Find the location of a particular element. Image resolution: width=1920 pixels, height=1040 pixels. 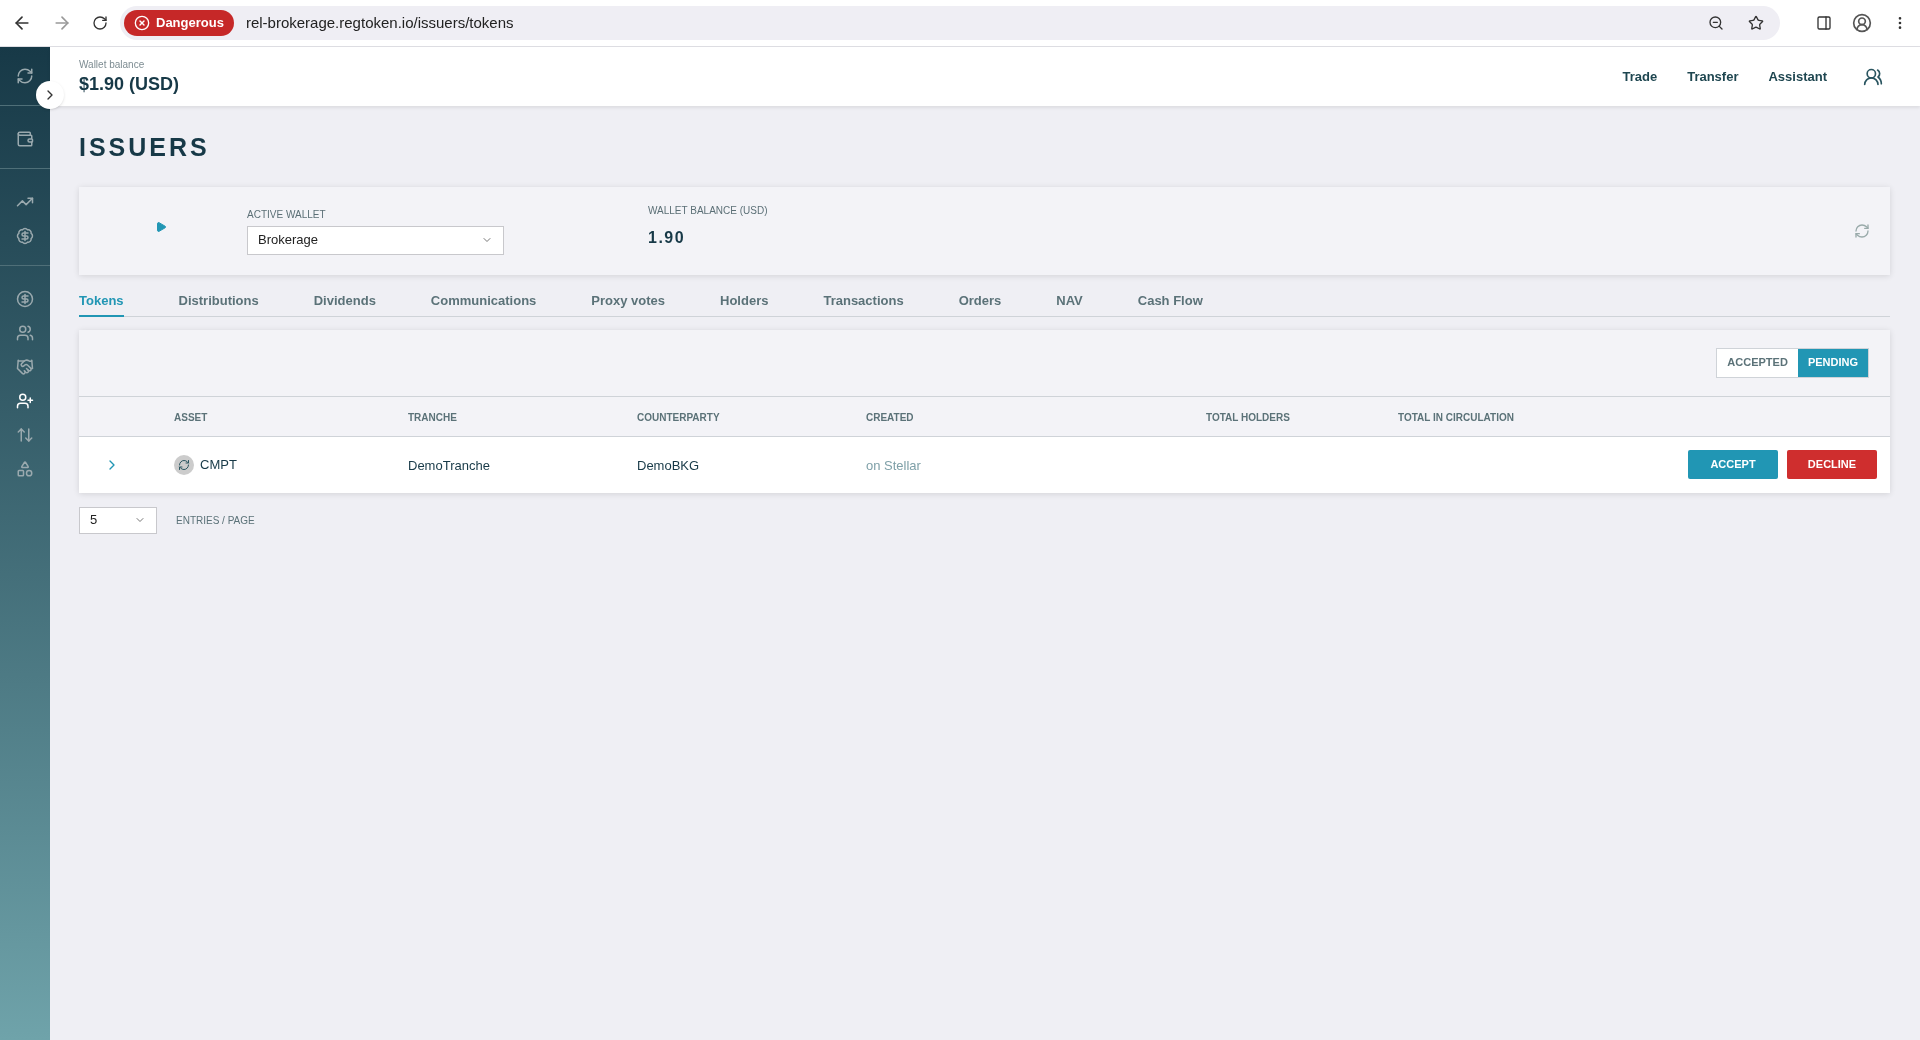

column-header: TRANCHE is located at coordinates (432, 417).